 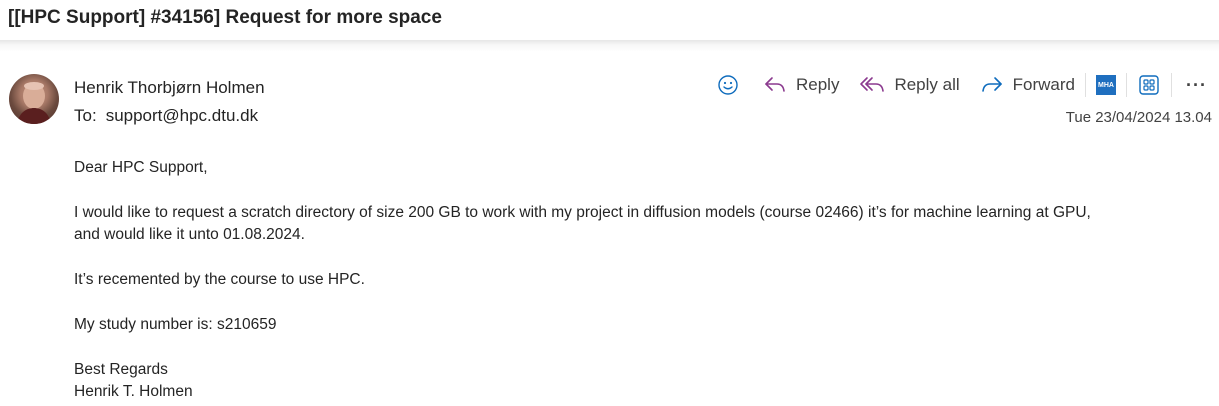 I want to click on apps-button, so click(x=1149, y=85).